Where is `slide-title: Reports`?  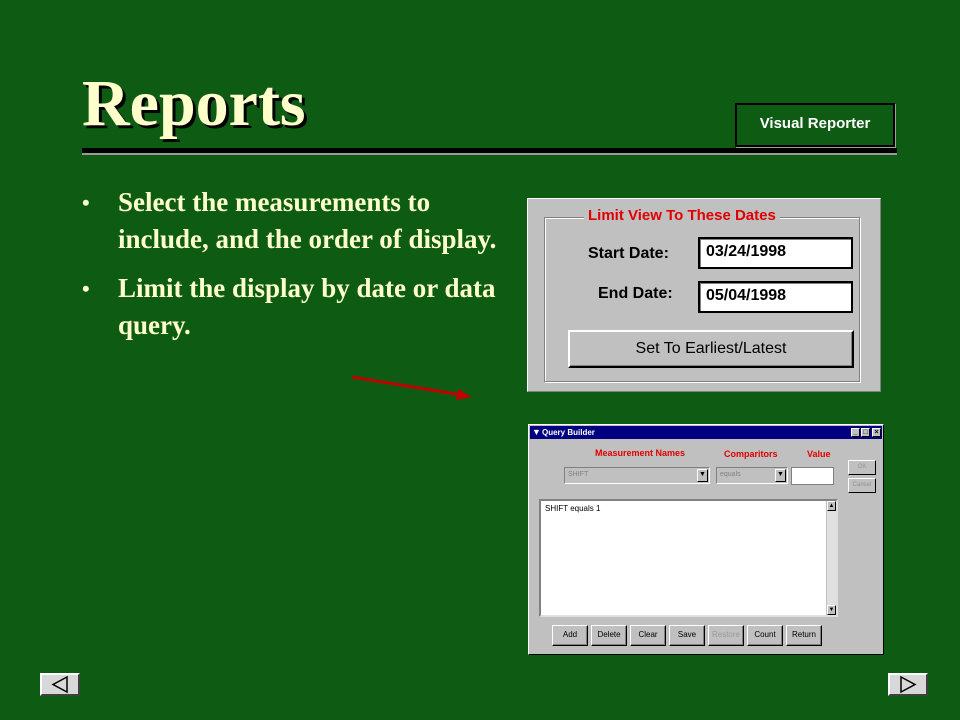
slide-title: Reports is located at coordinates (194, 103).